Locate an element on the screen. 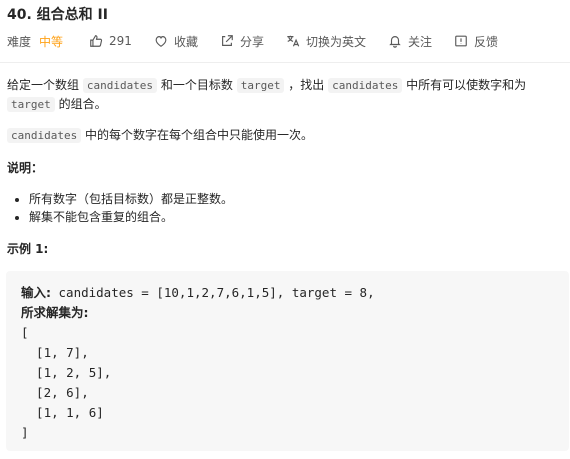 This screenshot has height=459, width=570. output-label: 所求解集为: is located at coordinates (55, 312).